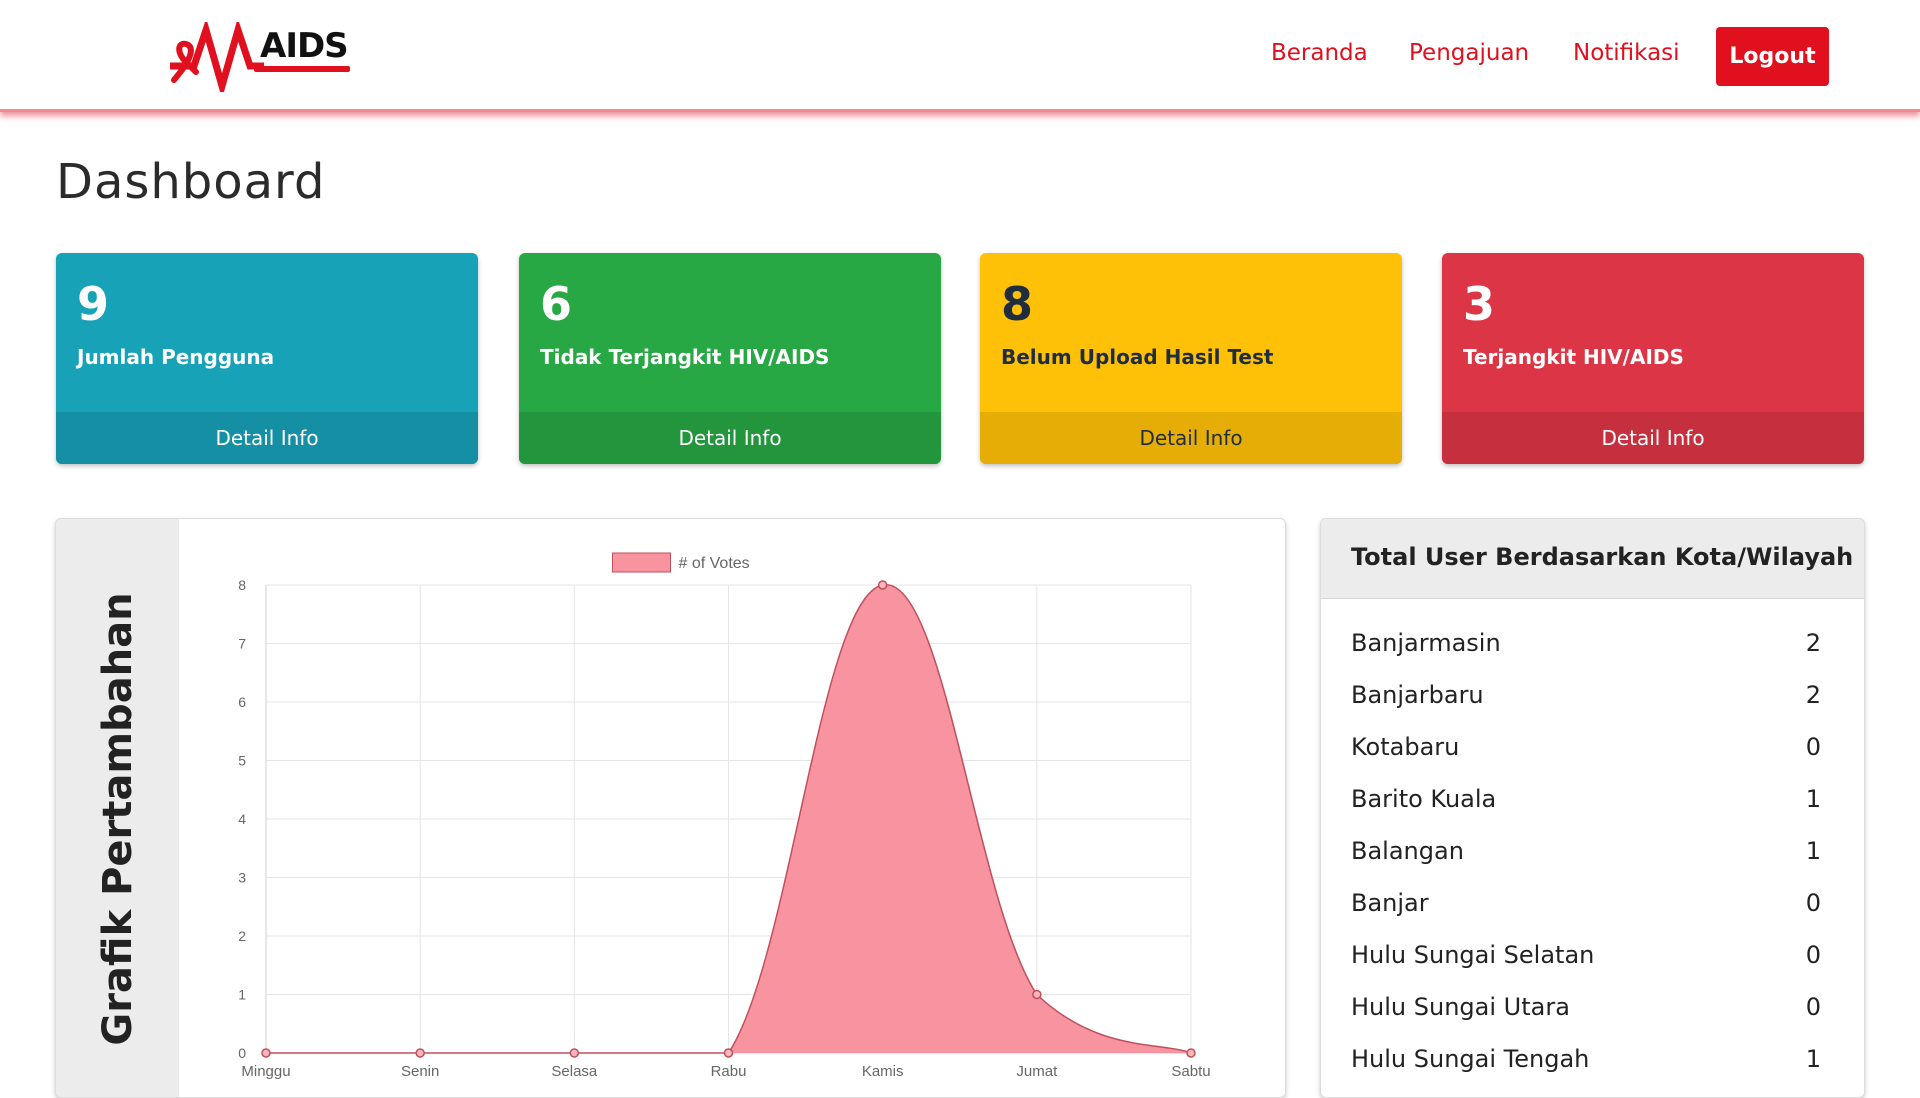 Image resolution: width=1920 pixels, height=1098 pixels. Describe the element at coordinates (1586, 749) in the screenshot. I see `list-item: Kotabaru 0` at that location.